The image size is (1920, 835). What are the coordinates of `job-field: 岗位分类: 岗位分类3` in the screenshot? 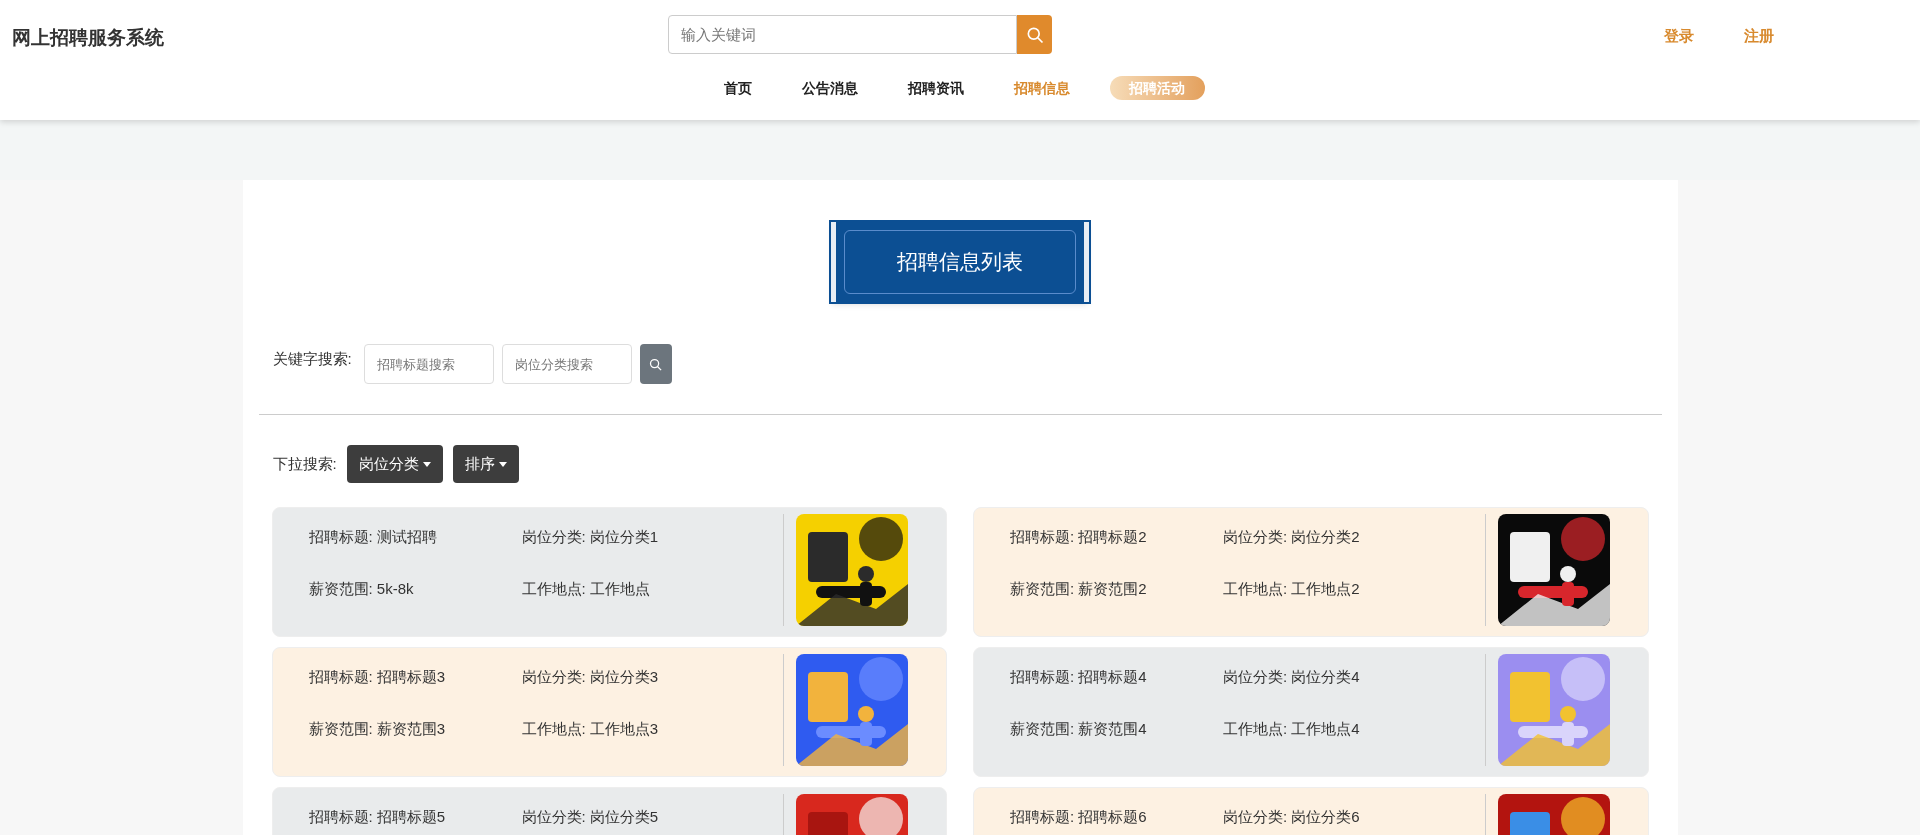 It's located at (616, 677).